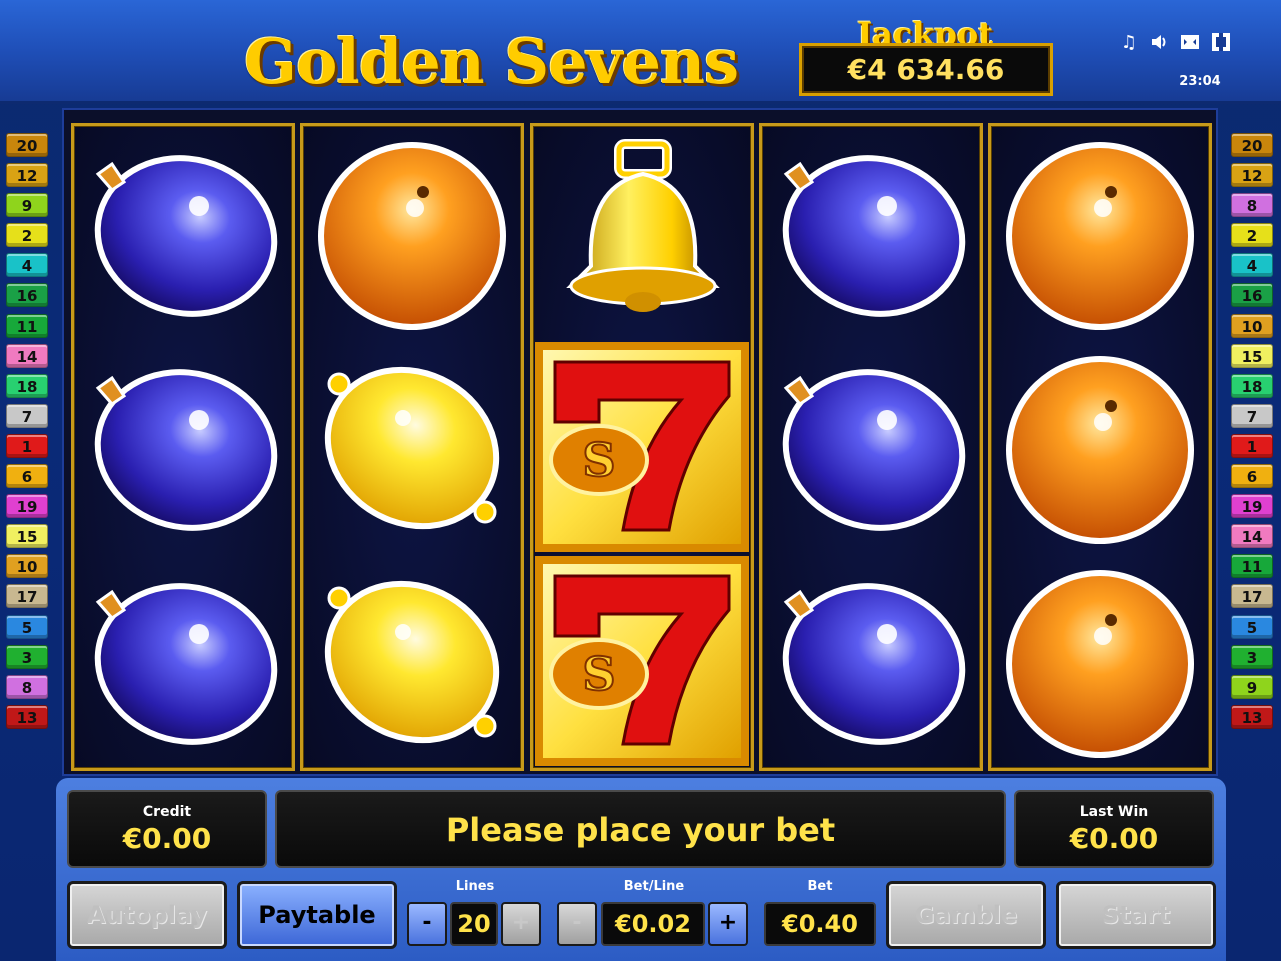 Image resolution: width=1281 pixels, height=961 pixels. Describe the element at coordinates (427, 924) in the screenshot. I see `lines-decrease-button: -` at that location.